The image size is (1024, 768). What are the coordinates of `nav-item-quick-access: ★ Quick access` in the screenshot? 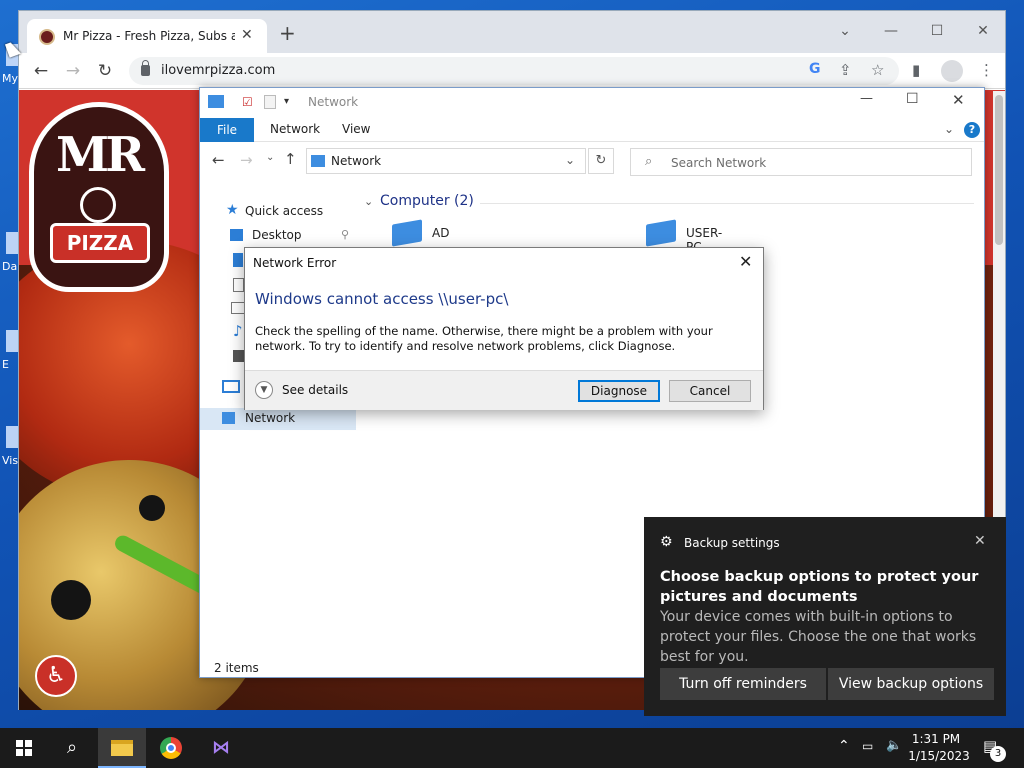 It's located at (278, 212).